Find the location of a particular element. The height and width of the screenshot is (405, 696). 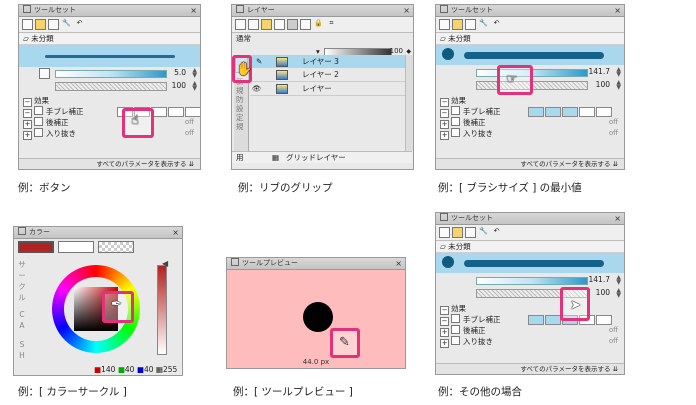

layer-row: レイヤー 2 is located at coordinates (330, 75).